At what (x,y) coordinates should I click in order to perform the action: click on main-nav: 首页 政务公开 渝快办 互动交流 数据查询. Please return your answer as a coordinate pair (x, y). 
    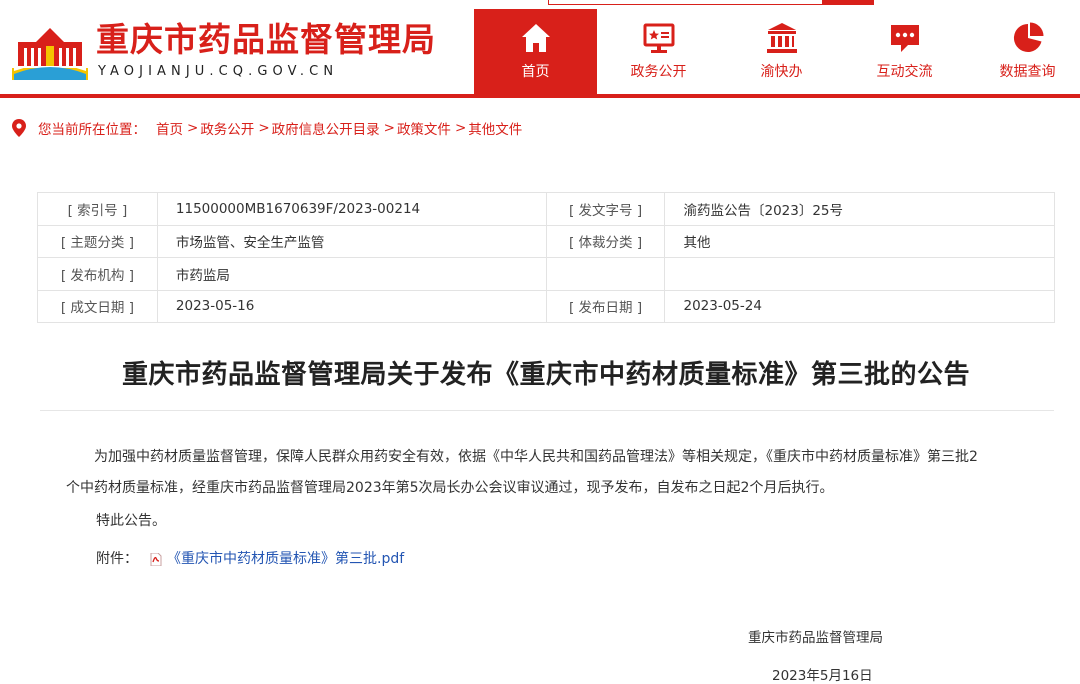
    Looking at the image, I should click on (777, 51).